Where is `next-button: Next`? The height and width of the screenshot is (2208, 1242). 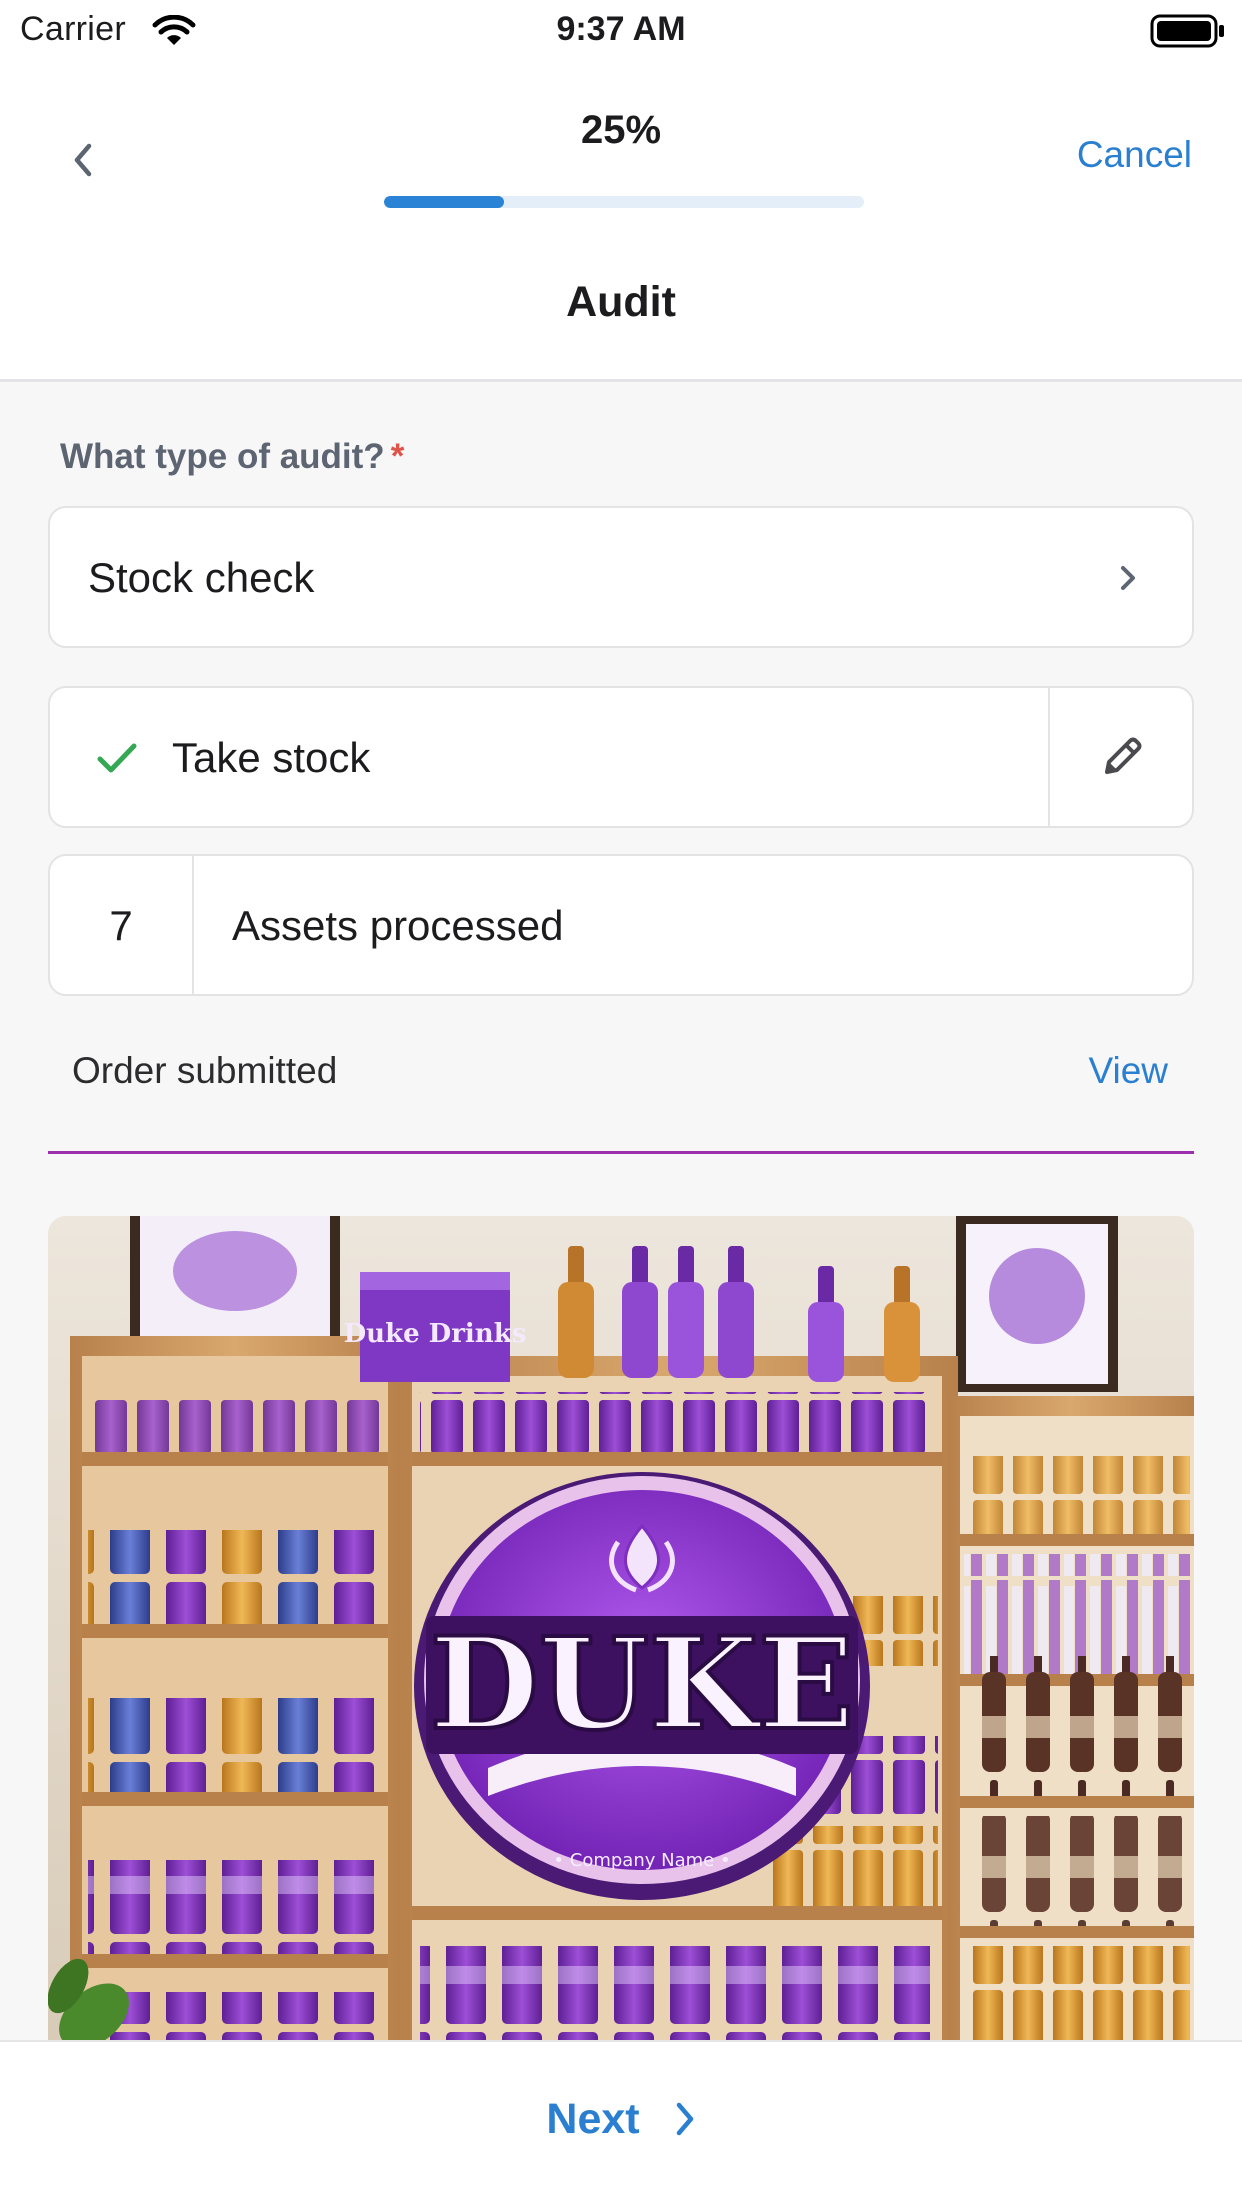 next-button: Next is located at coordinates (621, 2119).